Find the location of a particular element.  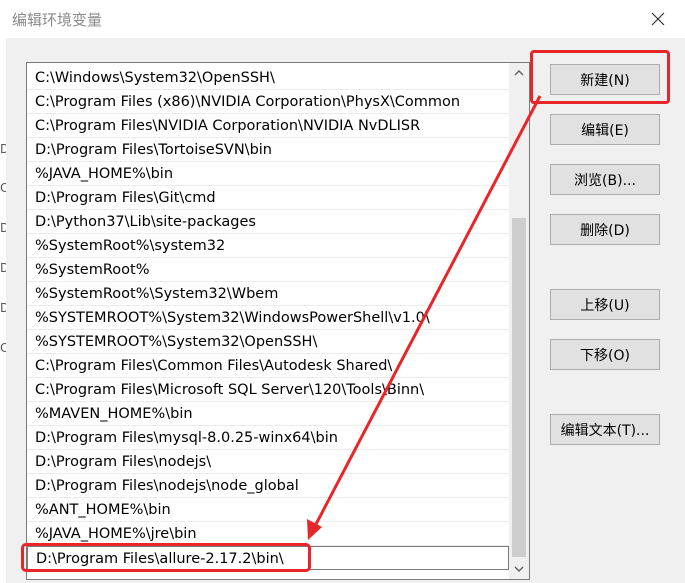

close-icon is located at coordinates (658, 19).